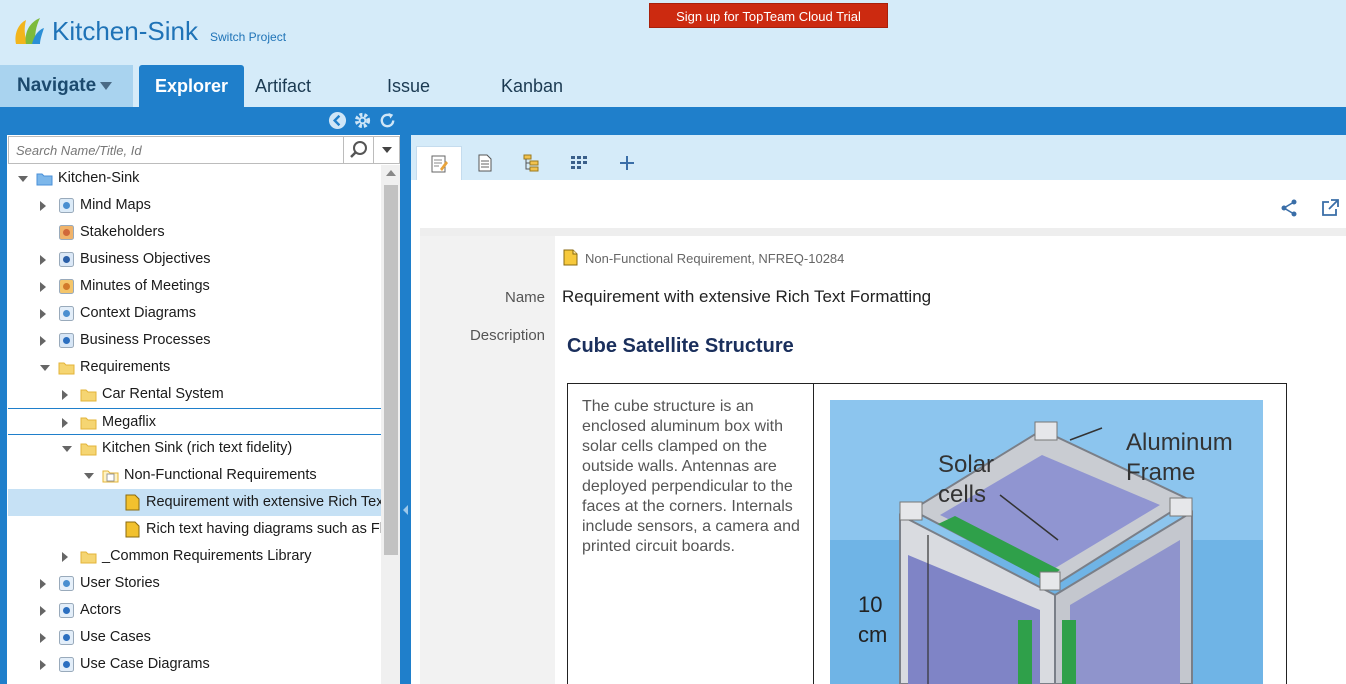 The height and width of the screenshot is (684, 1346). What do you see at coordinates (145, 259) in the screenshot?
I see `tree-item-label: Business Objectives` at bounding box center [145, 259].